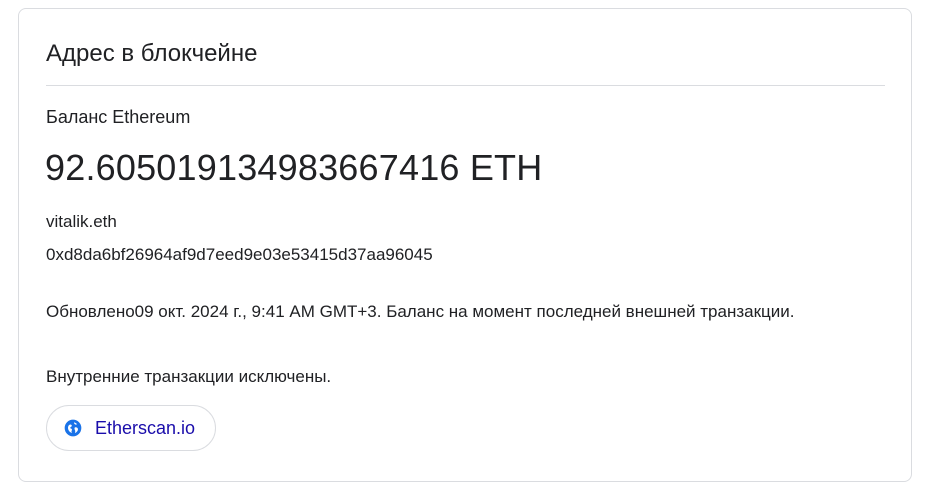 Image resolution: width=925 pixels, height=495 pixels. I want to click on etherscan-link-button: Etherscan.io, so click(131, 428).